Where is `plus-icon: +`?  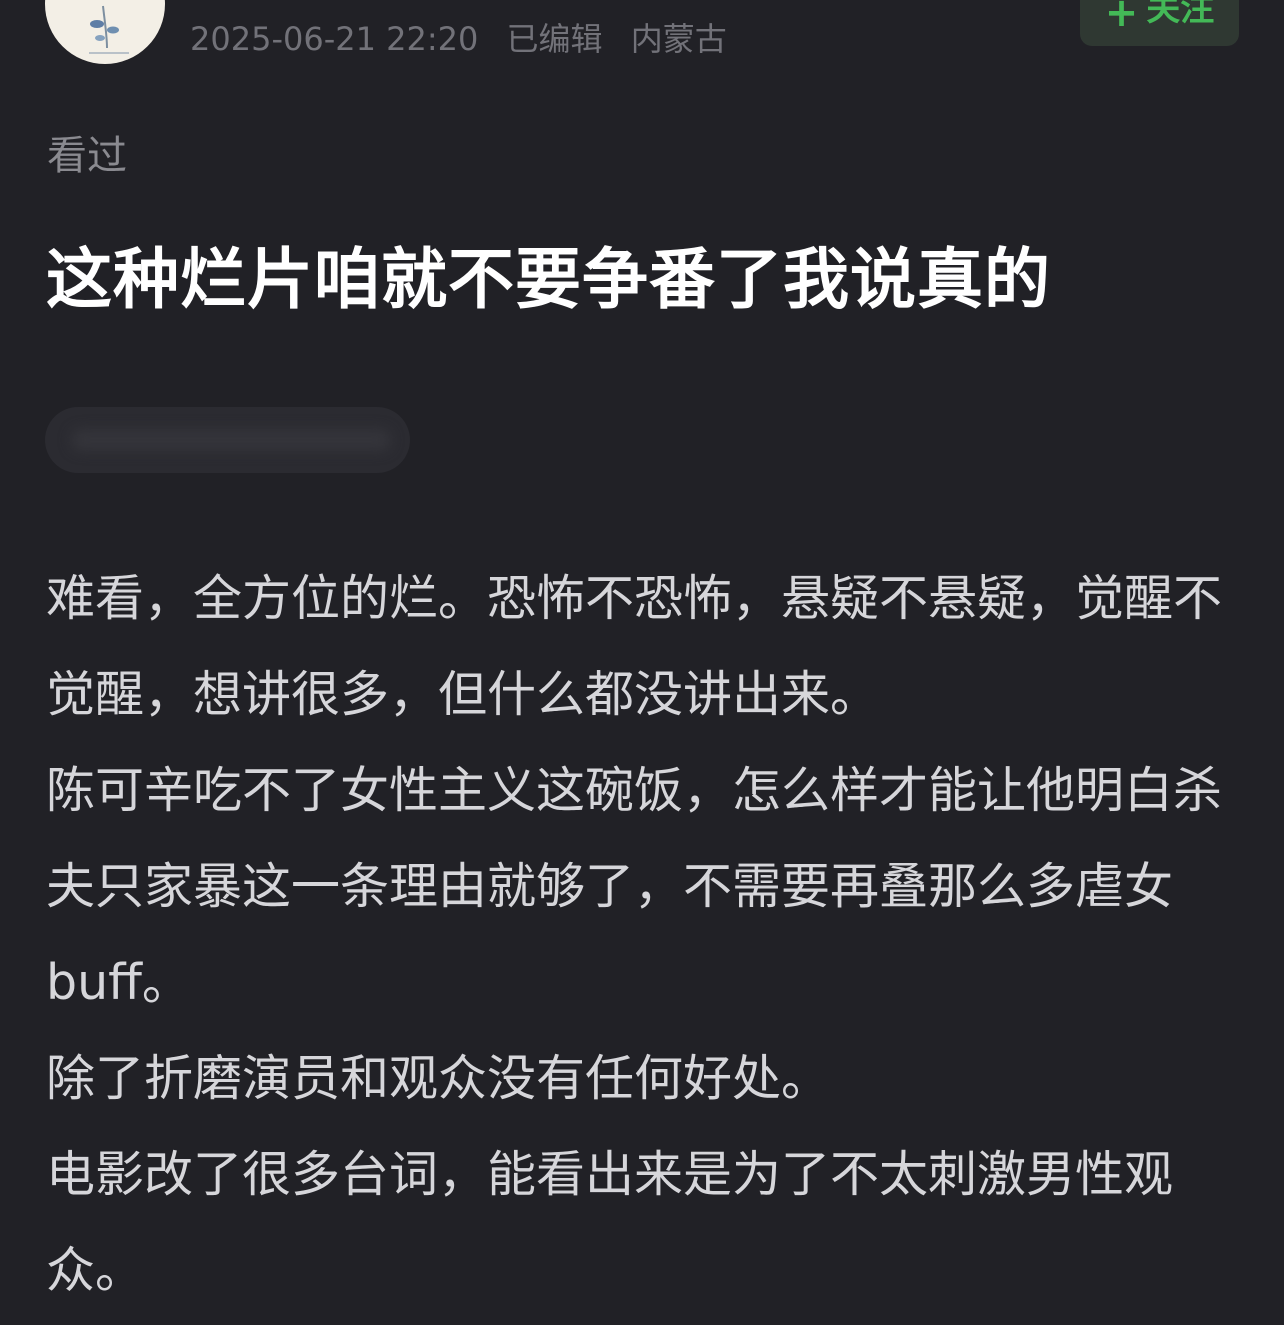 plus-icon: + is located at coordinates (1121, 18).